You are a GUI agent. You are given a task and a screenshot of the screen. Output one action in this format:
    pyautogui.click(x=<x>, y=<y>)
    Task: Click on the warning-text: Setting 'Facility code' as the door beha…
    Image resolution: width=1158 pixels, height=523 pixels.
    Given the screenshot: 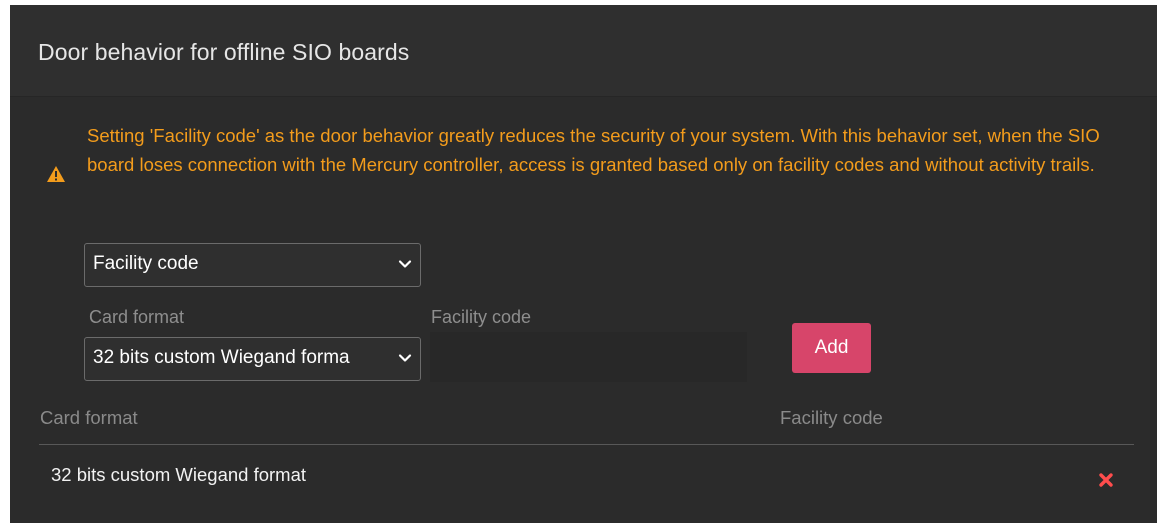 What is the action you would take?
    pyautogui.click(x=593, y=150)
    